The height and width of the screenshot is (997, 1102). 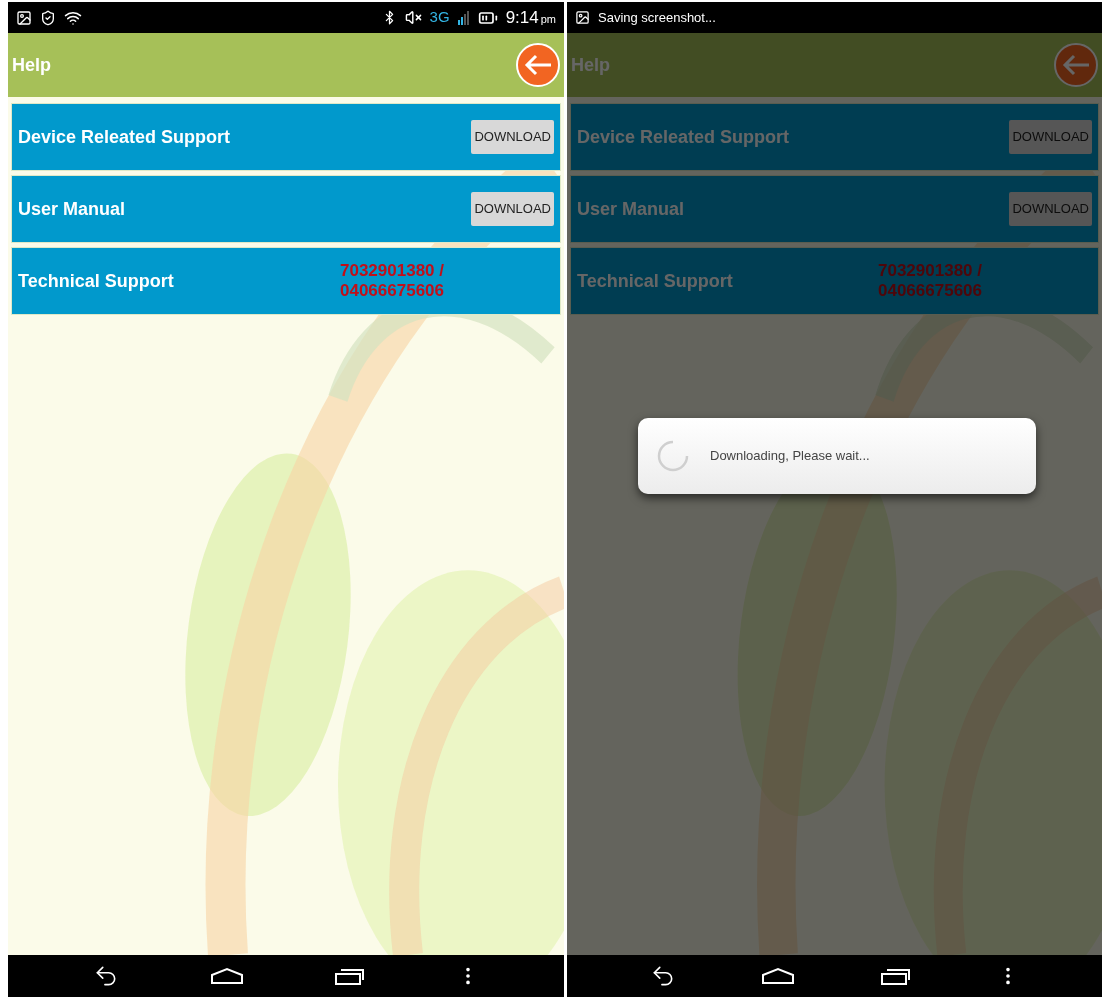 What do you see at coordinates (463, 17) in the screenshot?
I see `signal-icon` at bounding box center [463, 17].